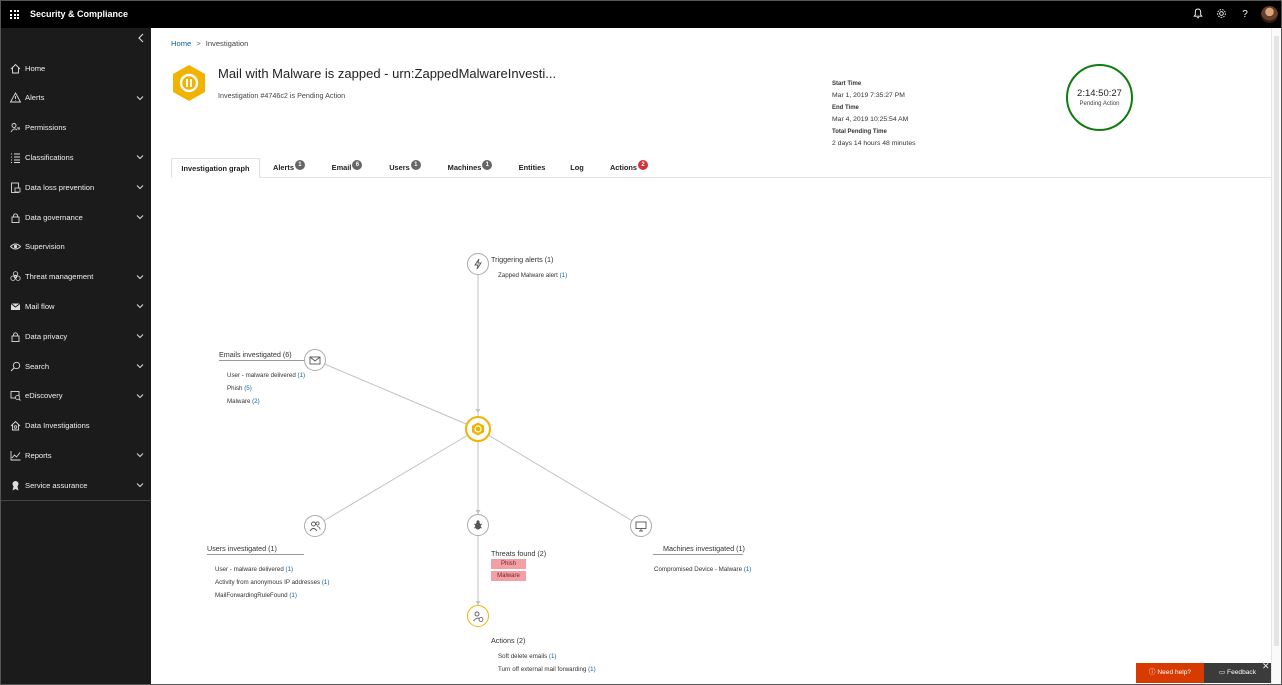 Image resolution: width=1282 pixels, height=685 pixels. Describe the element at coordinates (289, 168) in the screenshot. I see `tab-alerts: Alerts 1` at that location.